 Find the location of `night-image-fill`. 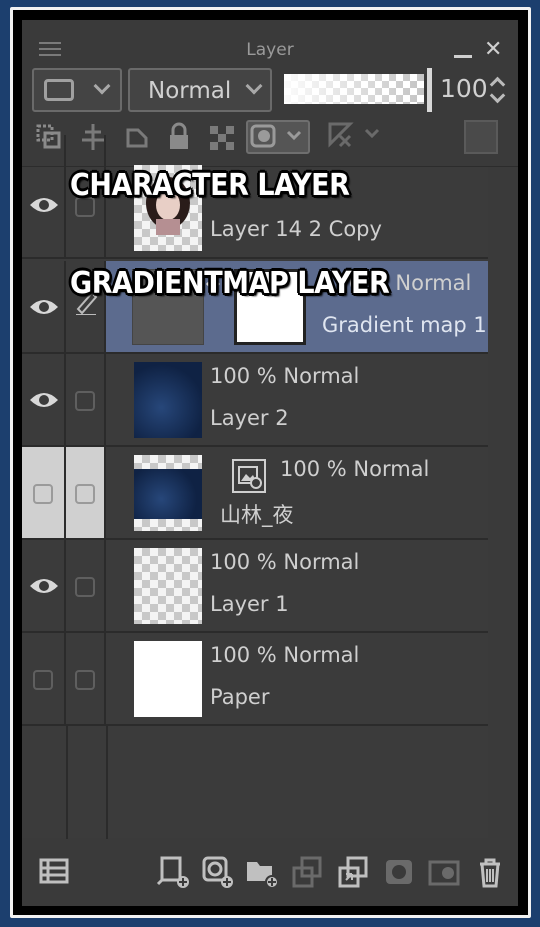

night-image-fill is located at coordinates (168, 494).